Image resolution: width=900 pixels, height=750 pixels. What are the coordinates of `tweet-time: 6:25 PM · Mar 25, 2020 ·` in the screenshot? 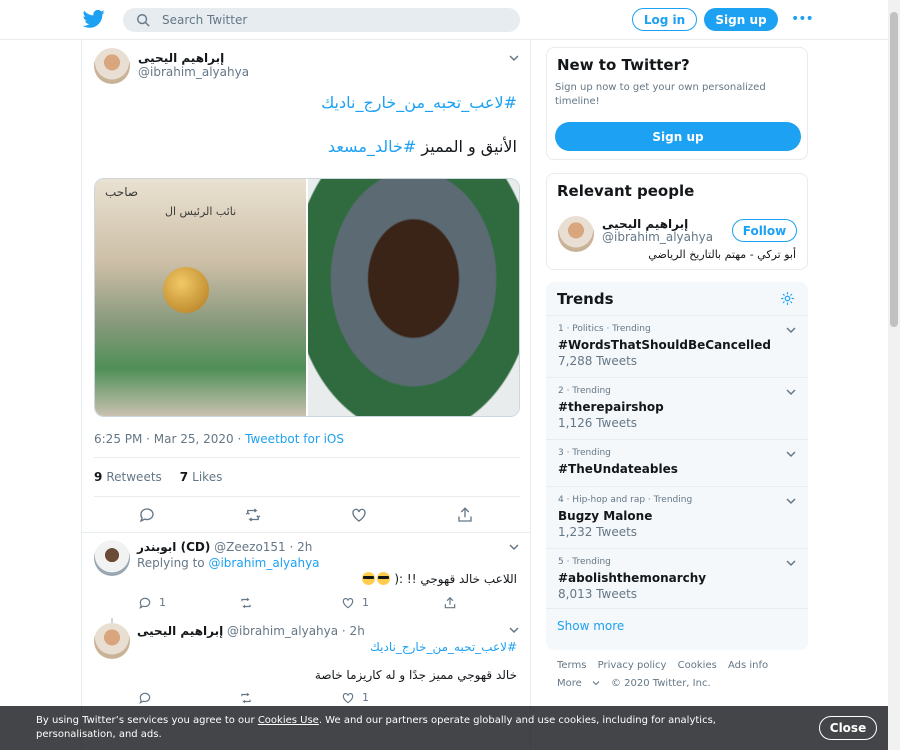 It's located at (169, 439).